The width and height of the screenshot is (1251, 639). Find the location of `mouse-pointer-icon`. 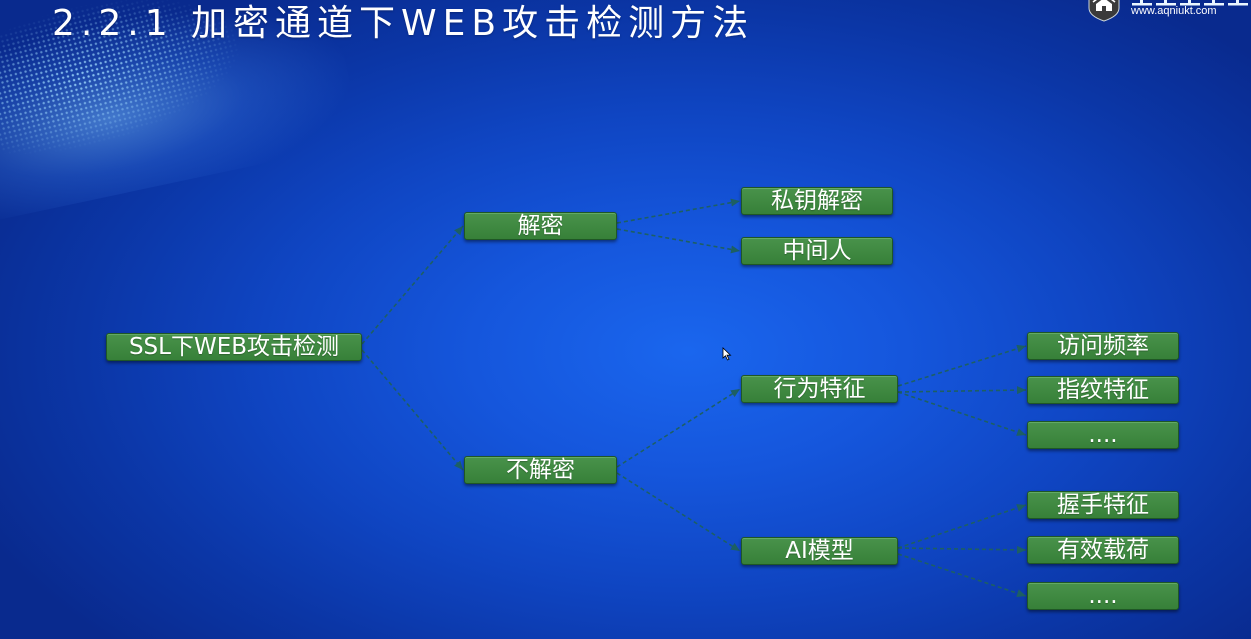

mouse-pointer-icon is located at coordinates (727, 354).